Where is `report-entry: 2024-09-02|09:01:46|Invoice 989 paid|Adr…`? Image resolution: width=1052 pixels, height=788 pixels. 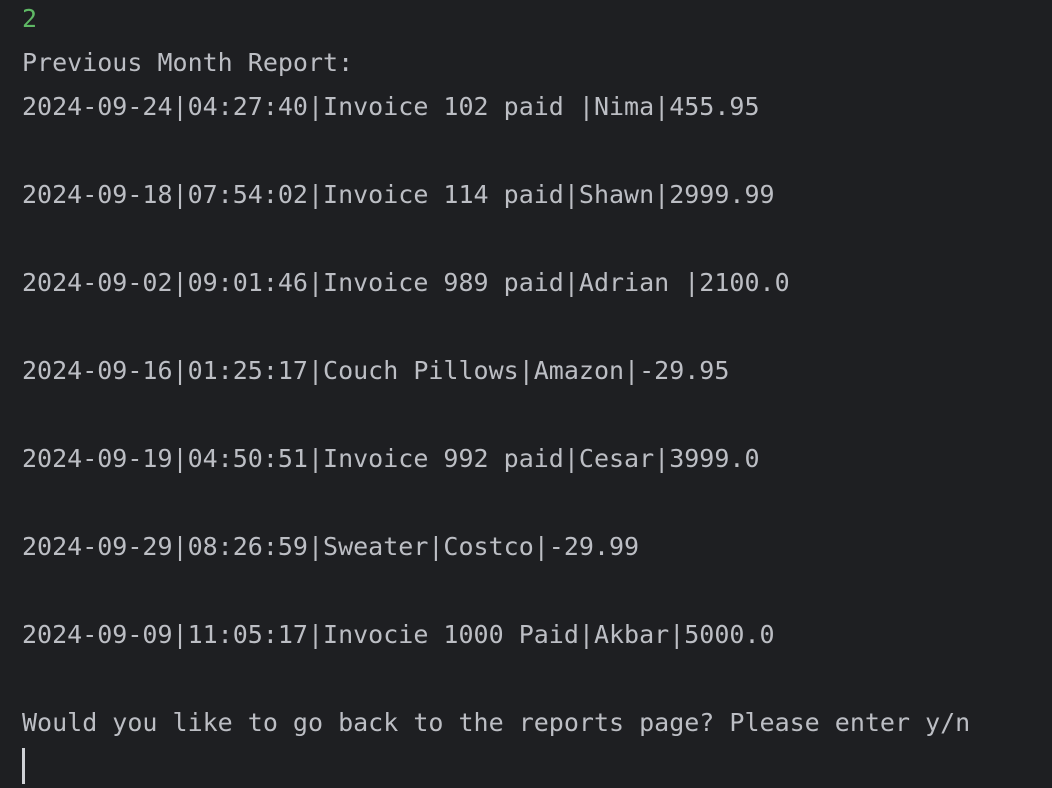
report-entry: 2024-09-02|09:01:46|Invoice 989 paid|Adr… is located at coordinates (406, 282).